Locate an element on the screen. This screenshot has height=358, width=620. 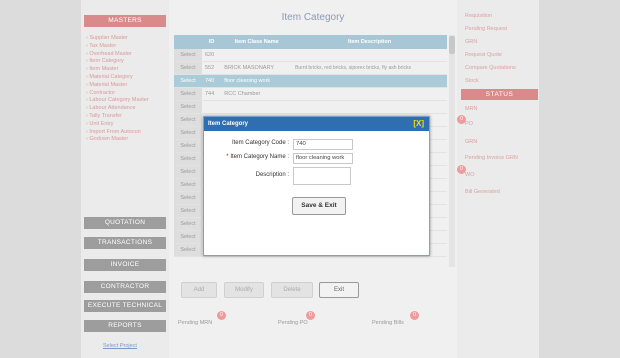
delete-button: Delete is located at coordinates (292, 290).